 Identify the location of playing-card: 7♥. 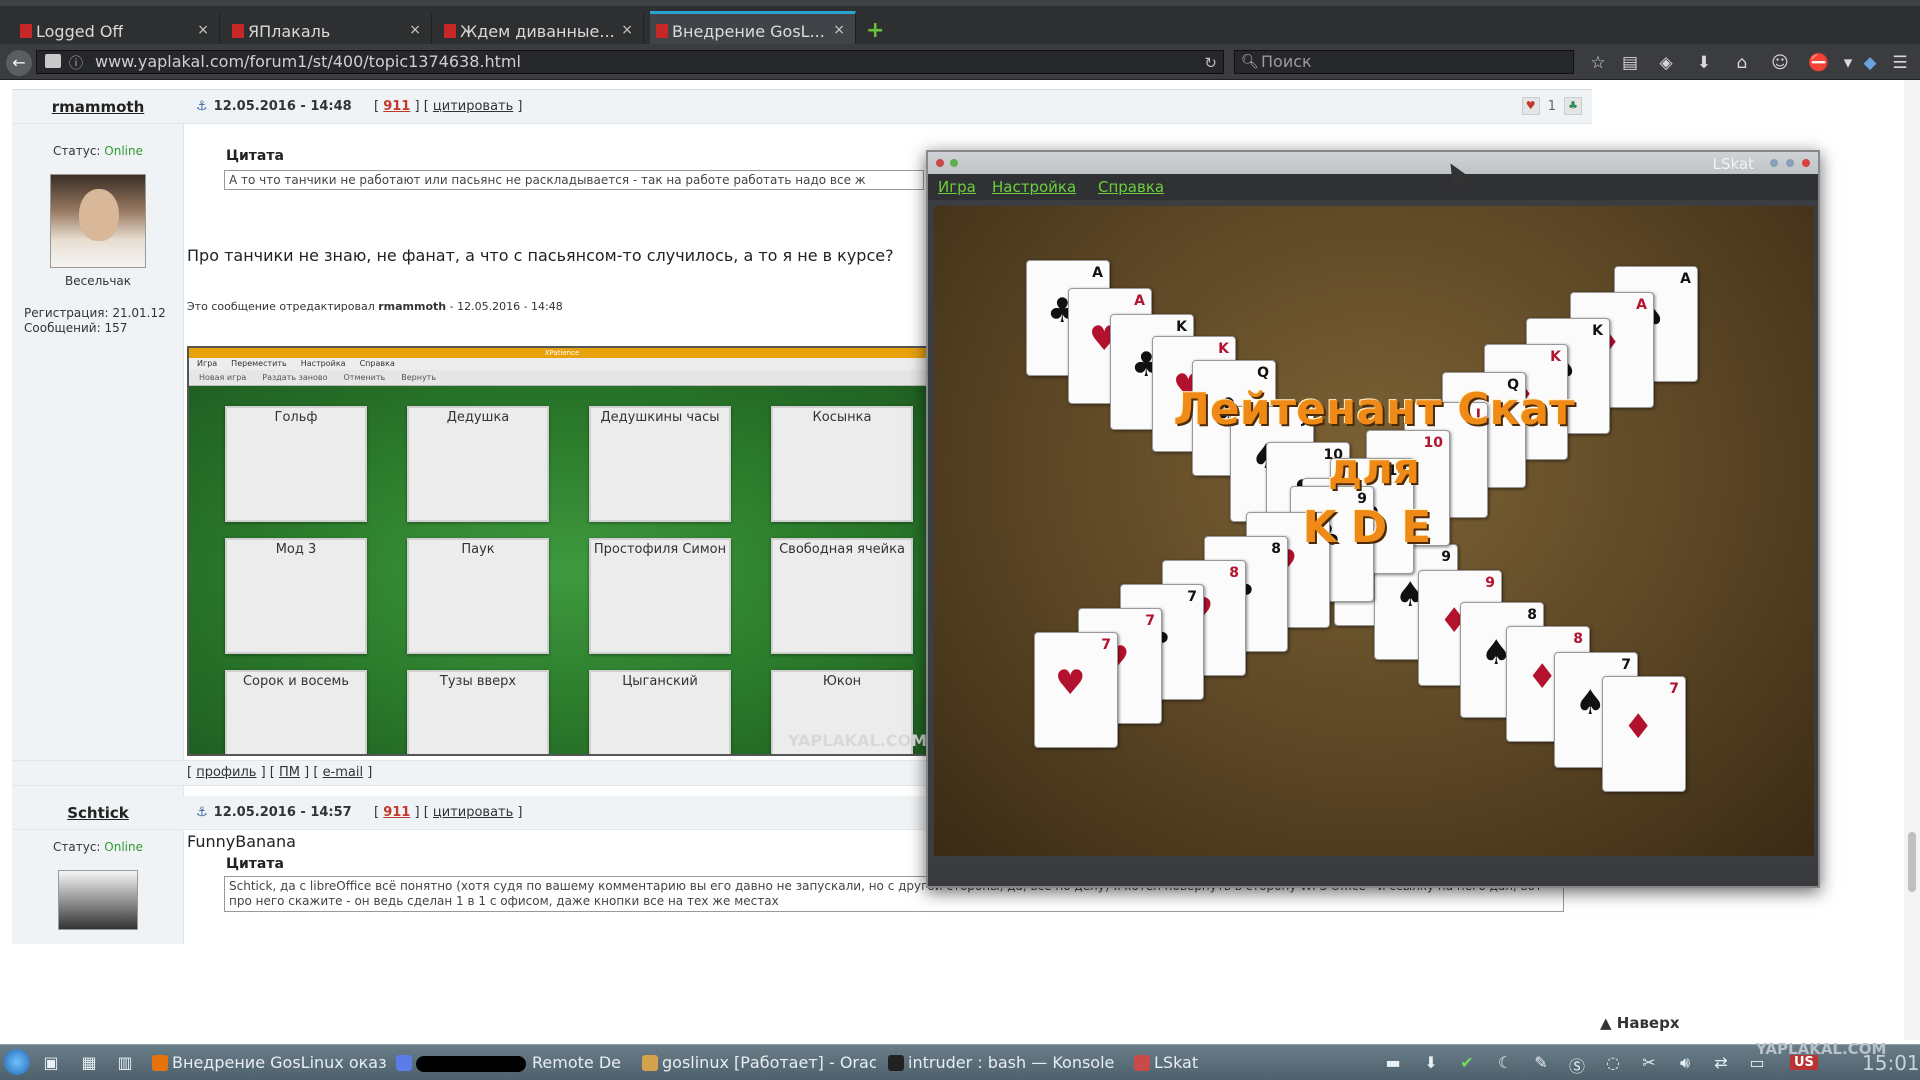
(1076, 690).